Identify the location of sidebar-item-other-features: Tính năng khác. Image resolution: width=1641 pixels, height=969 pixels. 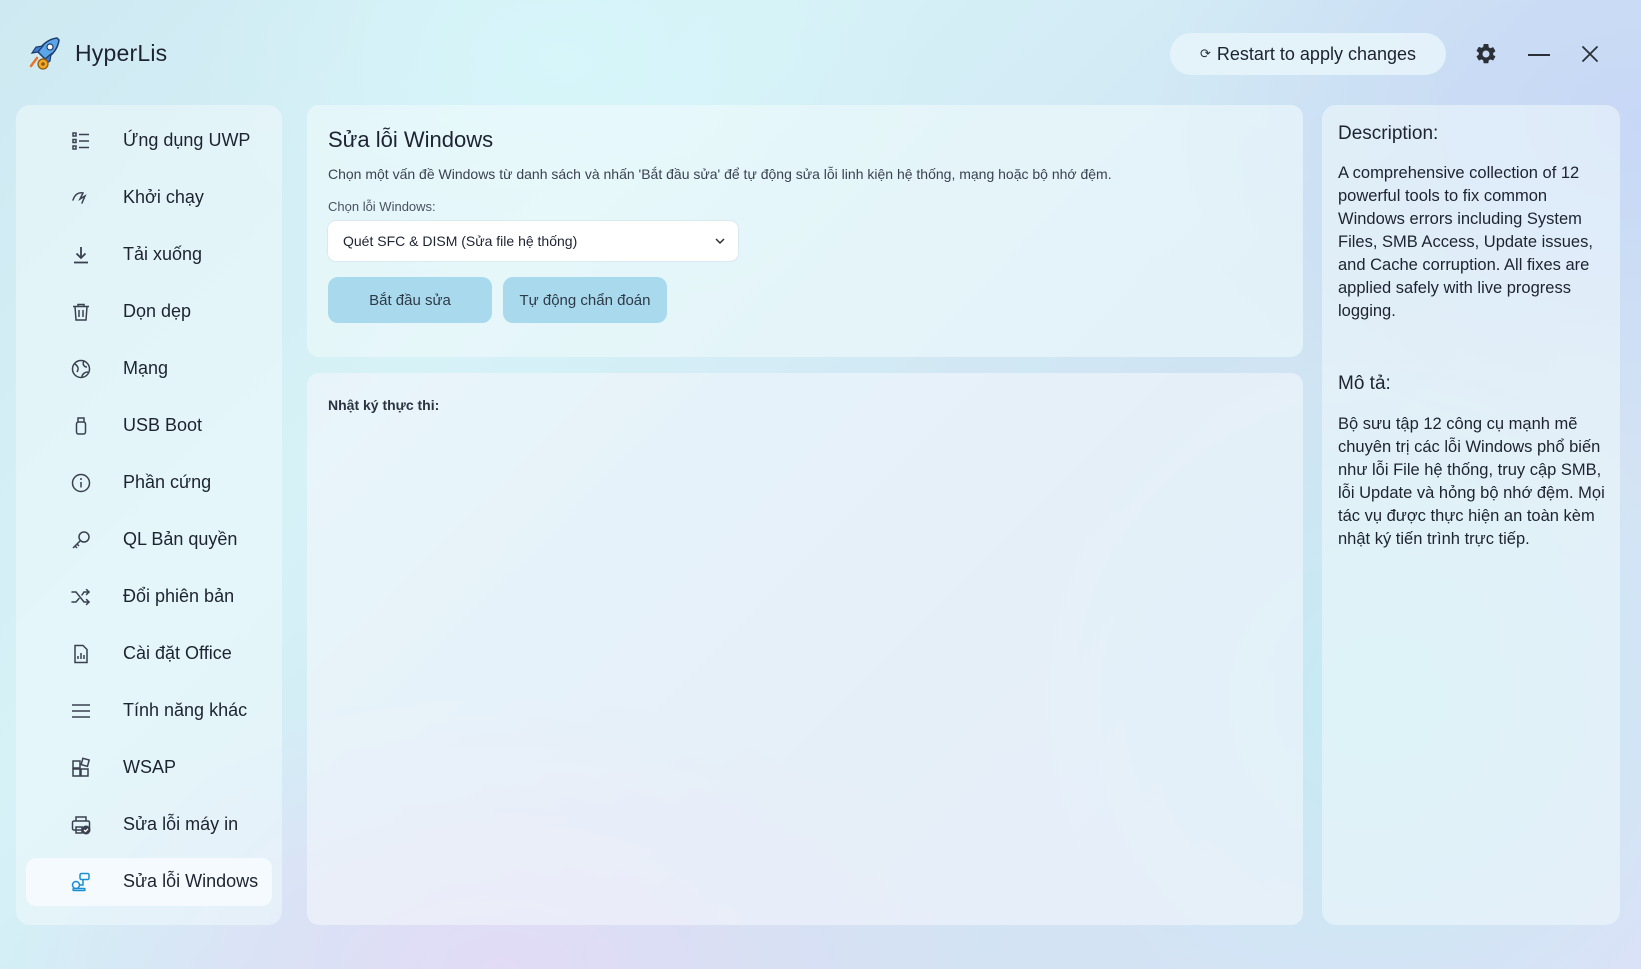
(149, 711).